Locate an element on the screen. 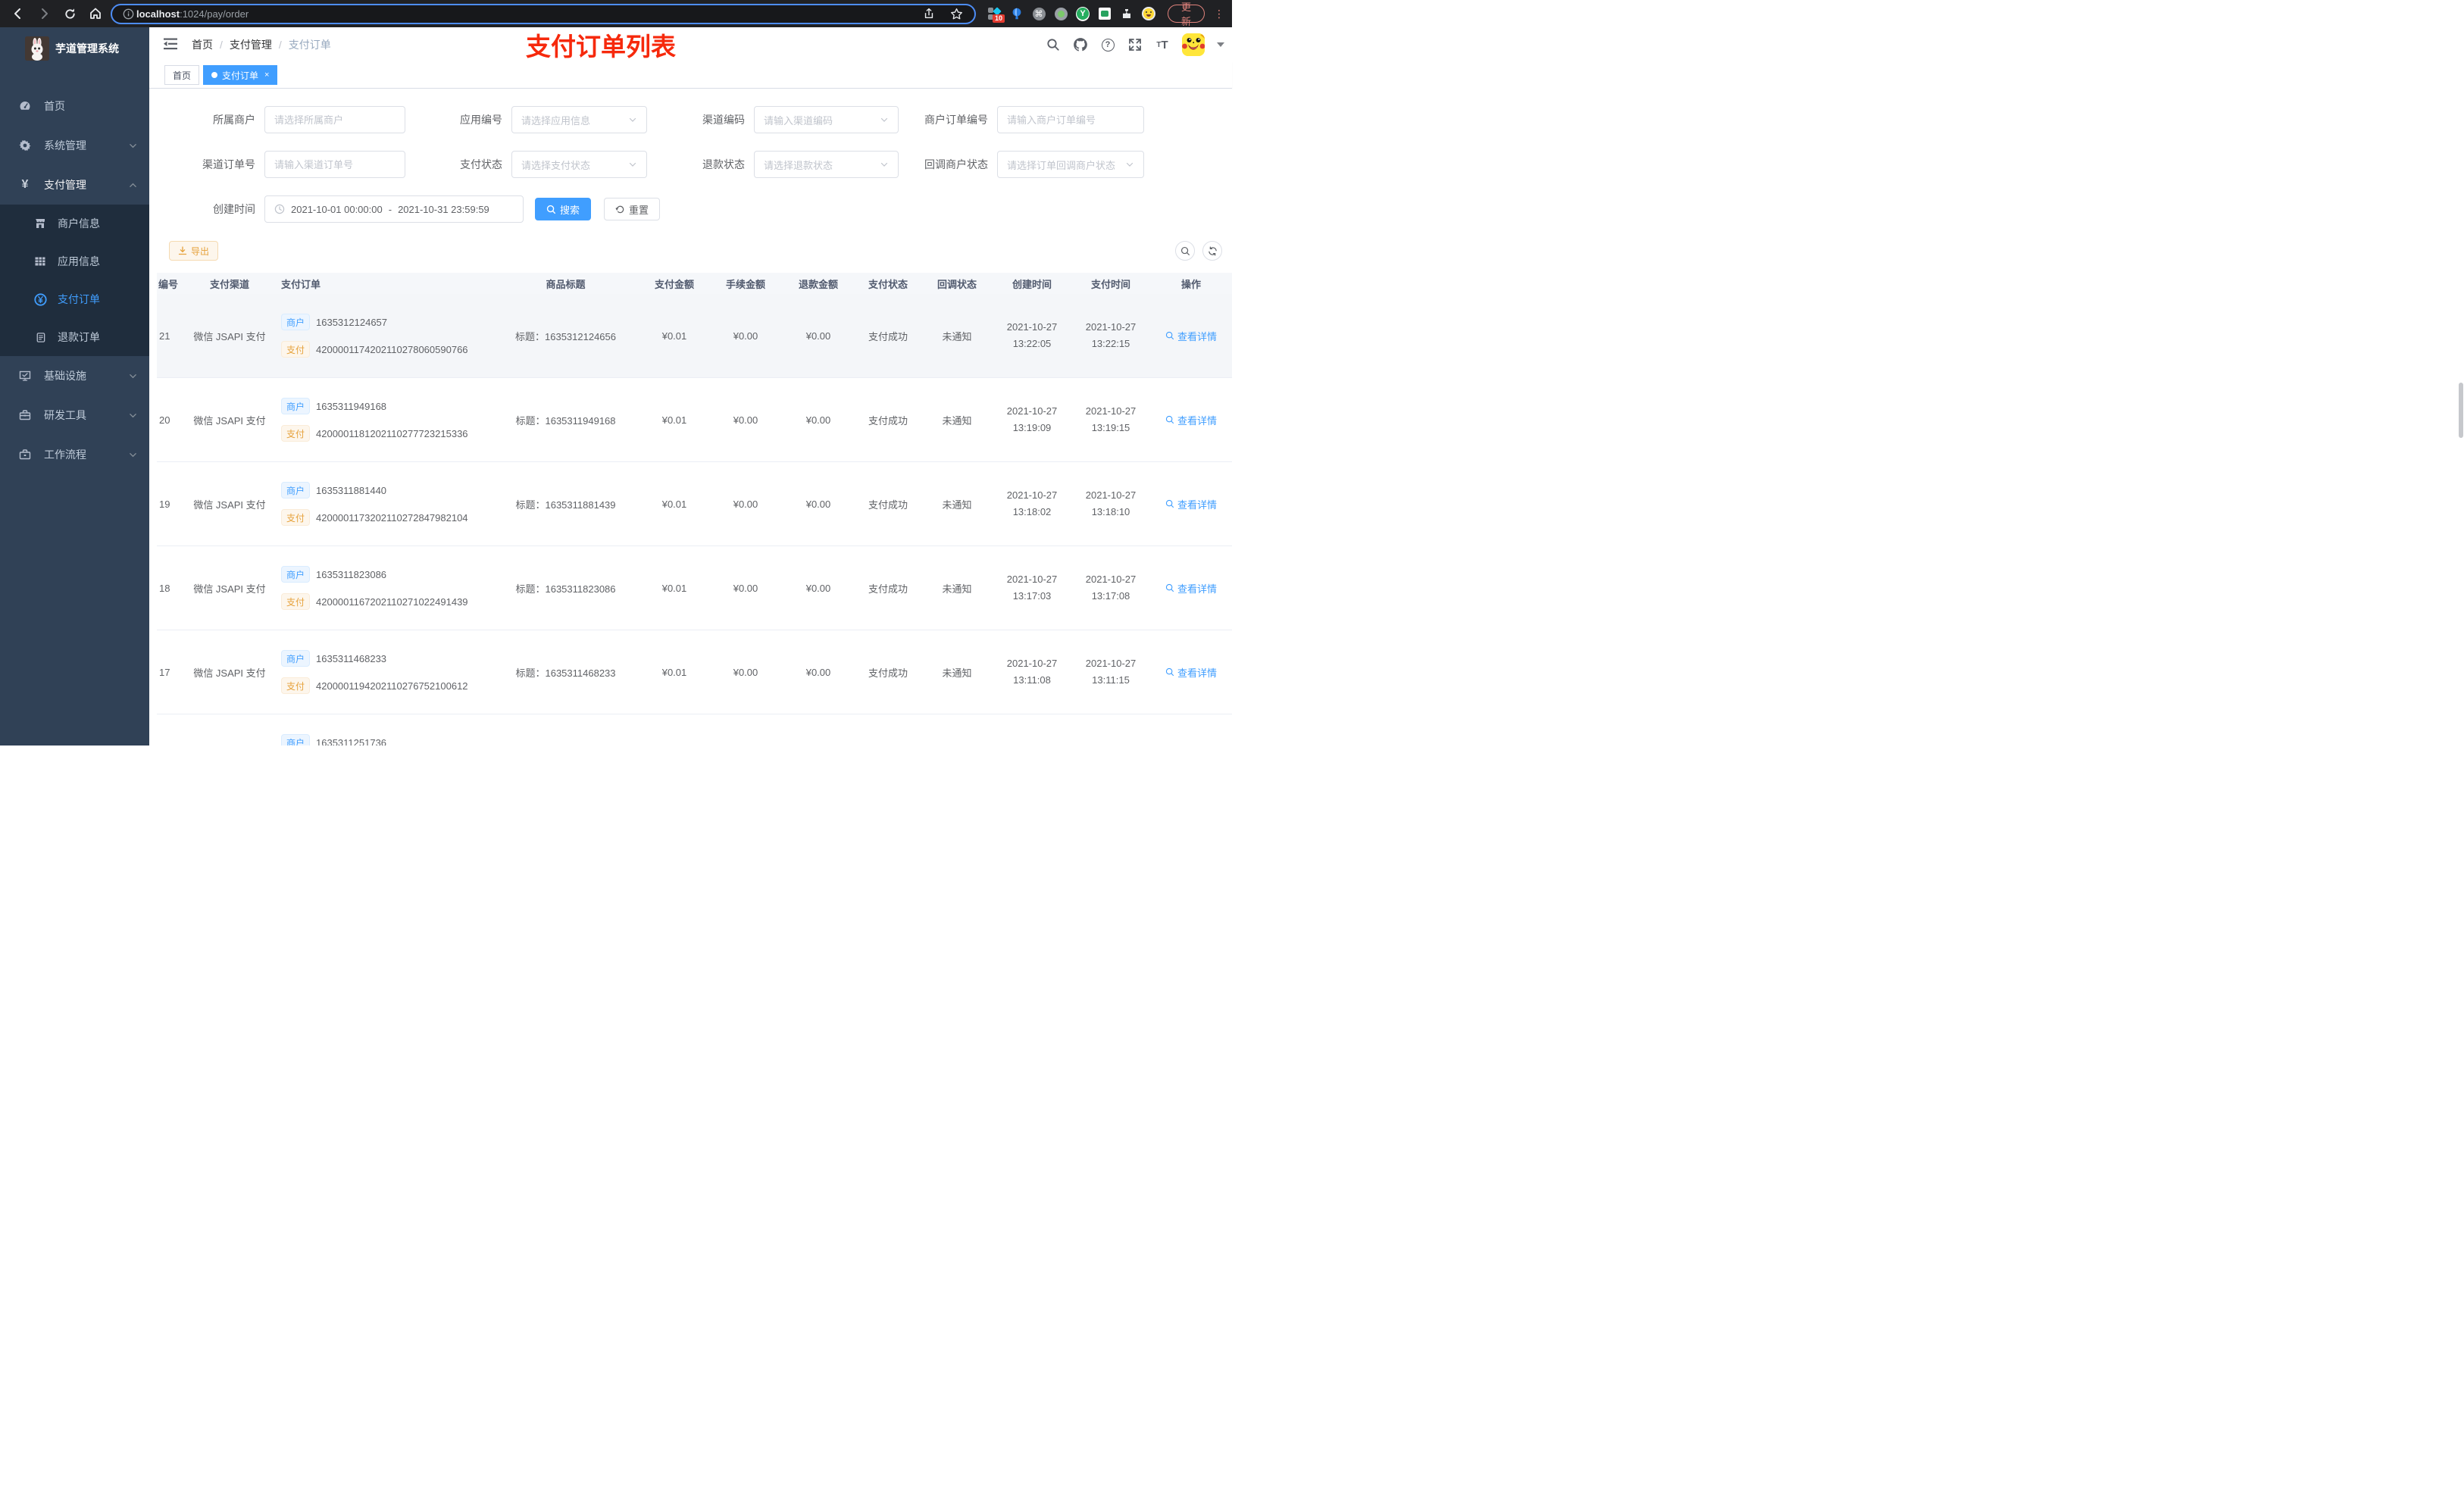  app-select: 请选择应用信息 is located at coordinates (579, 119).